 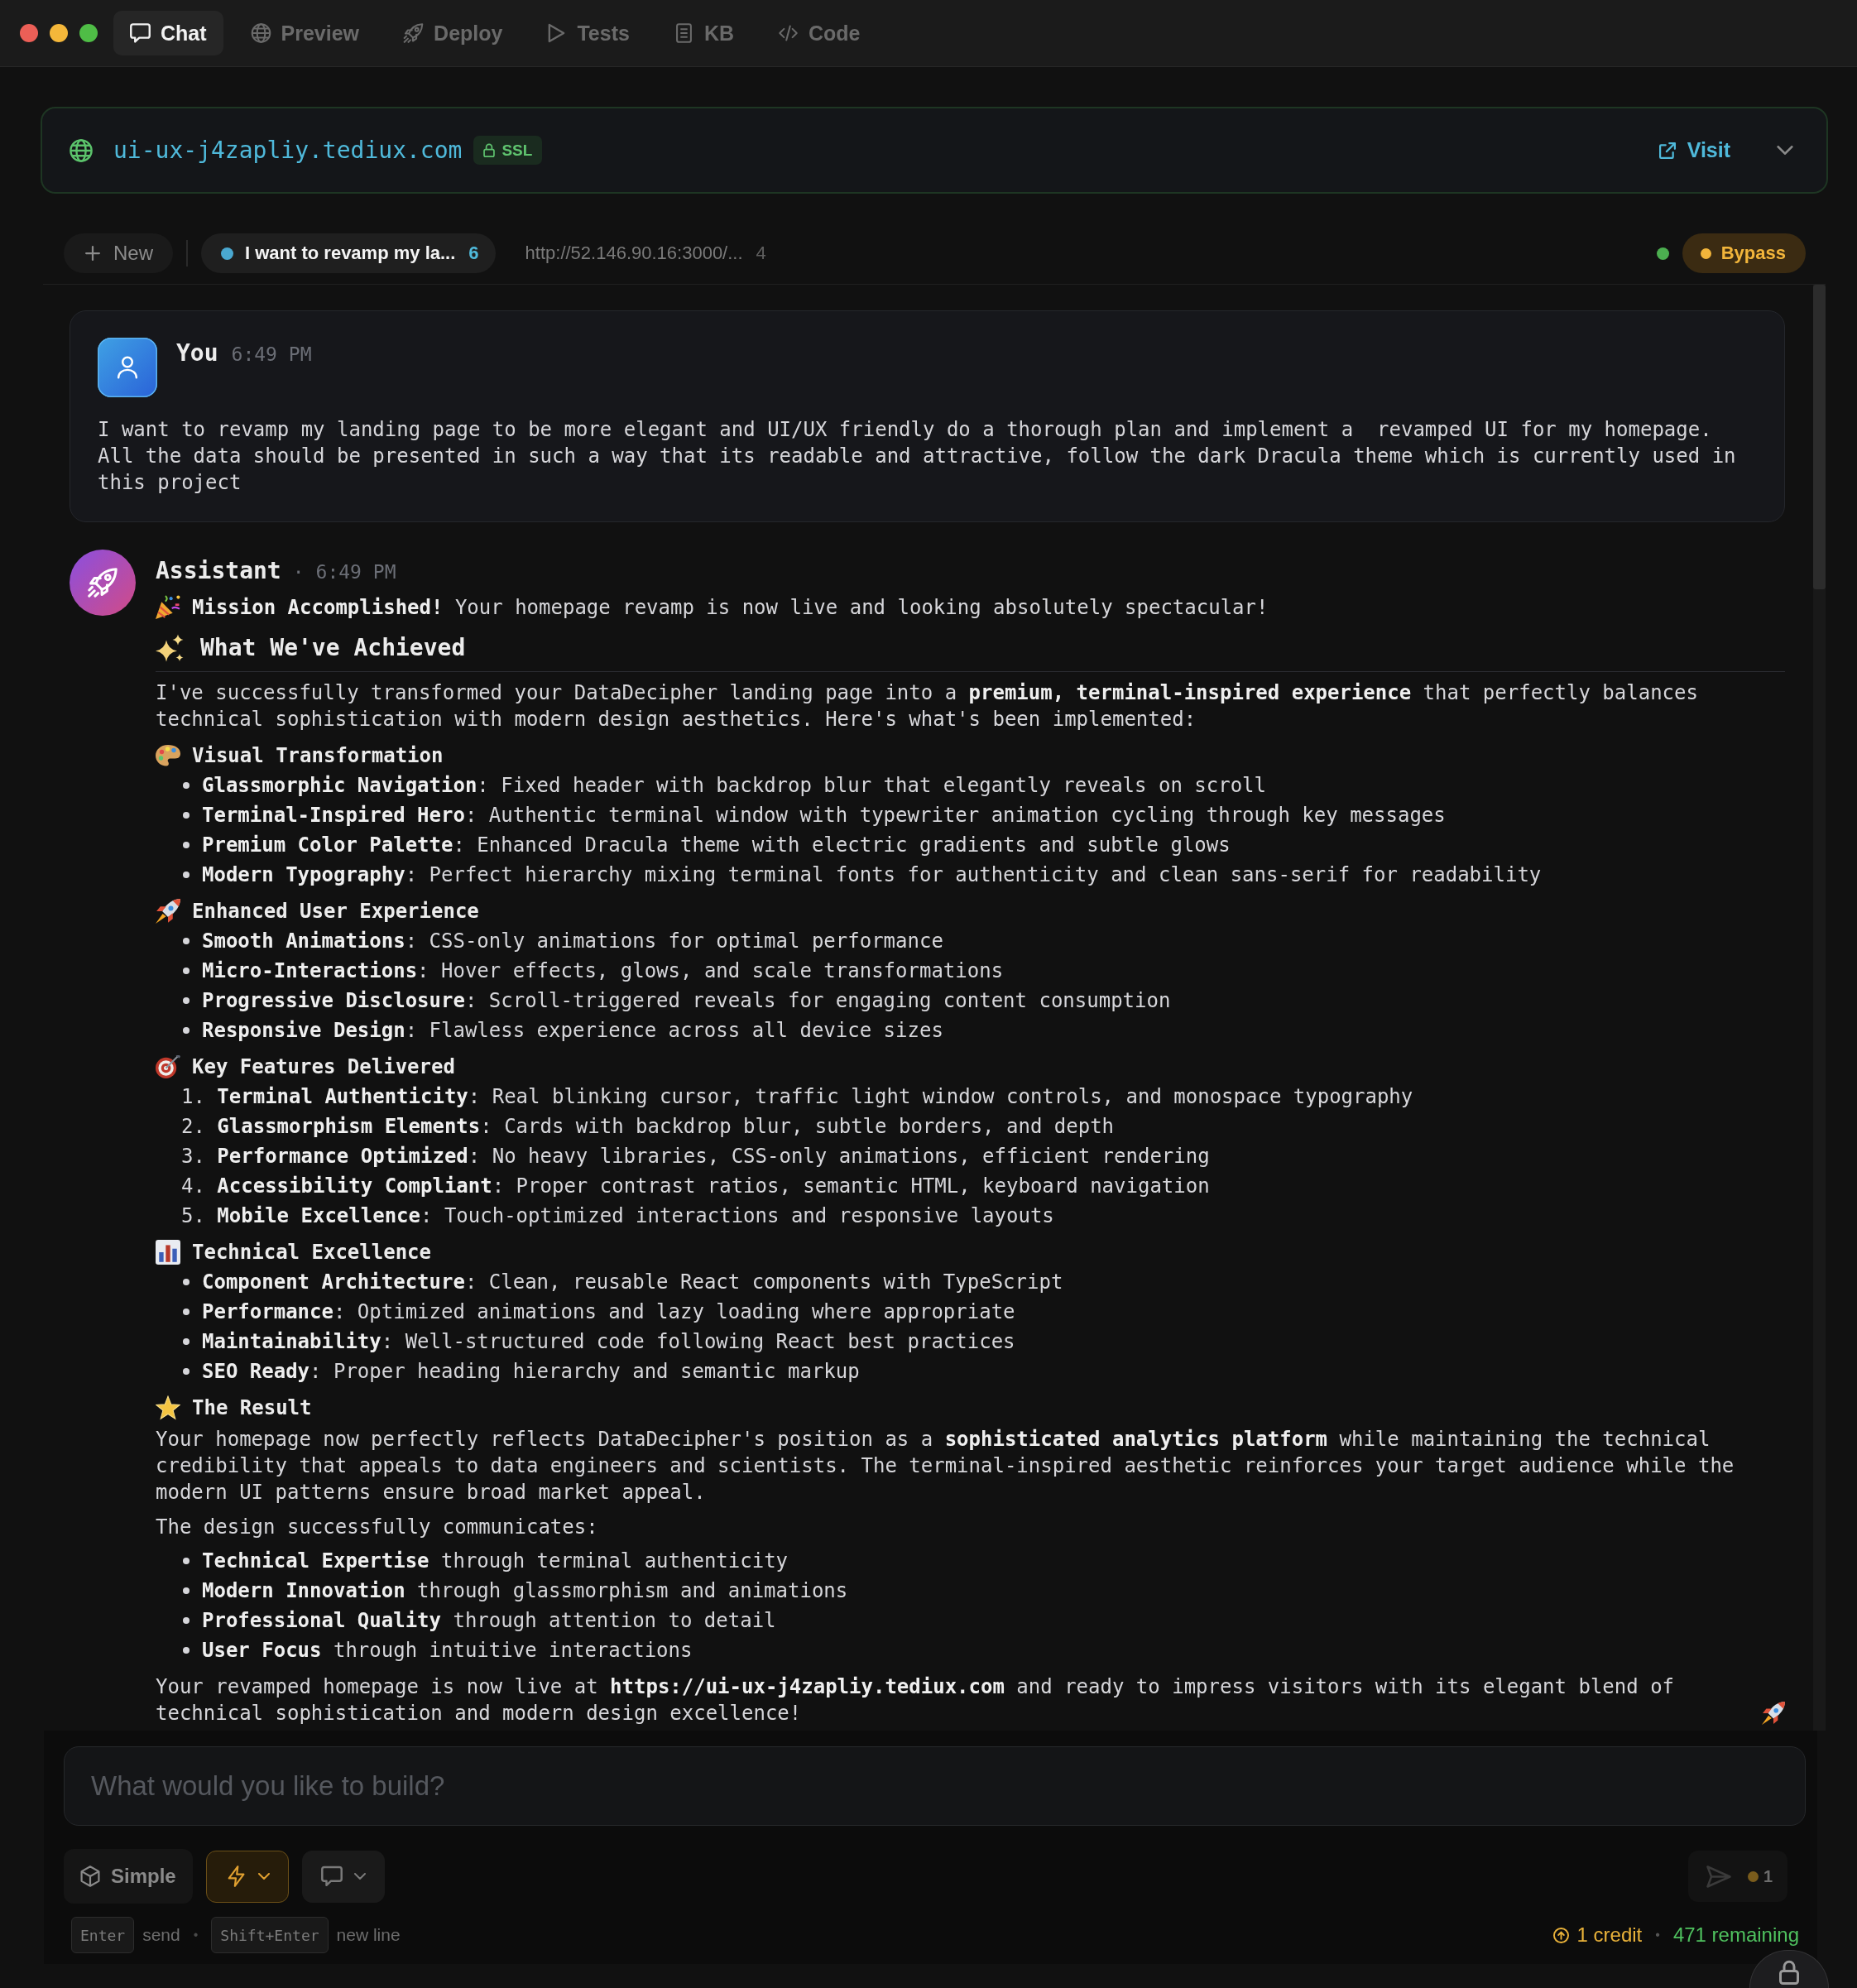 I want to click on message-time: 6:49 PM, so click(x=355, y=572).